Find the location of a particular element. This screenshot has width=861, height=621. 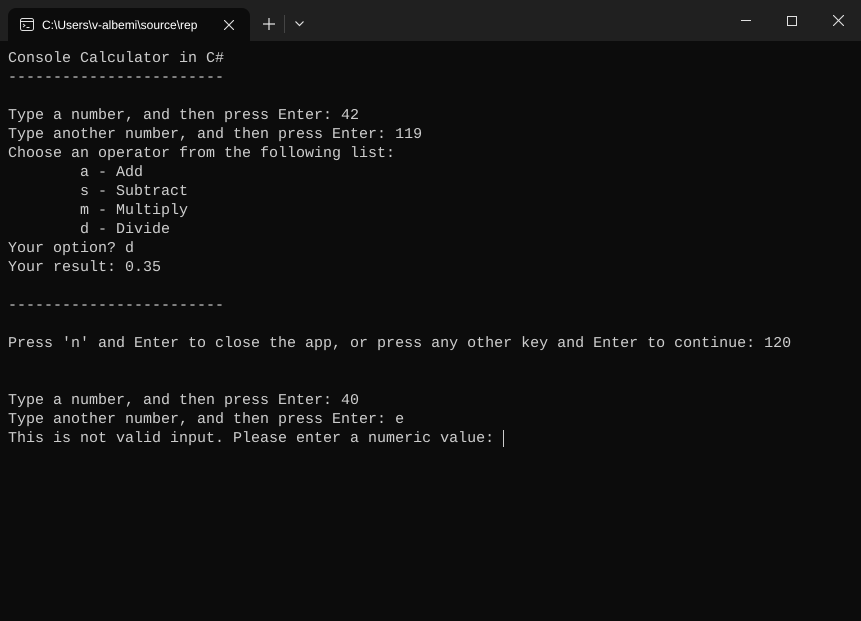

plus-icon is located at coordinates (269, 24).